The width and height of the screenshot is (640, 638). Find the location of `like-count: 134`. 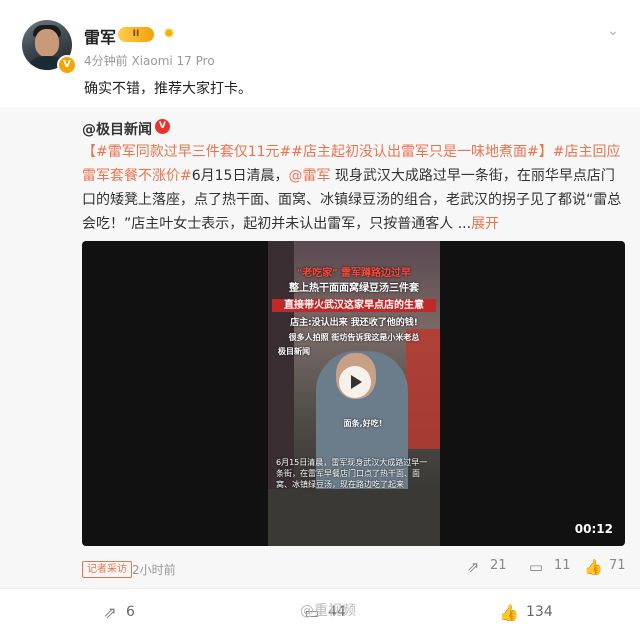

like-count: 134 is located at coordinates (539, 612).